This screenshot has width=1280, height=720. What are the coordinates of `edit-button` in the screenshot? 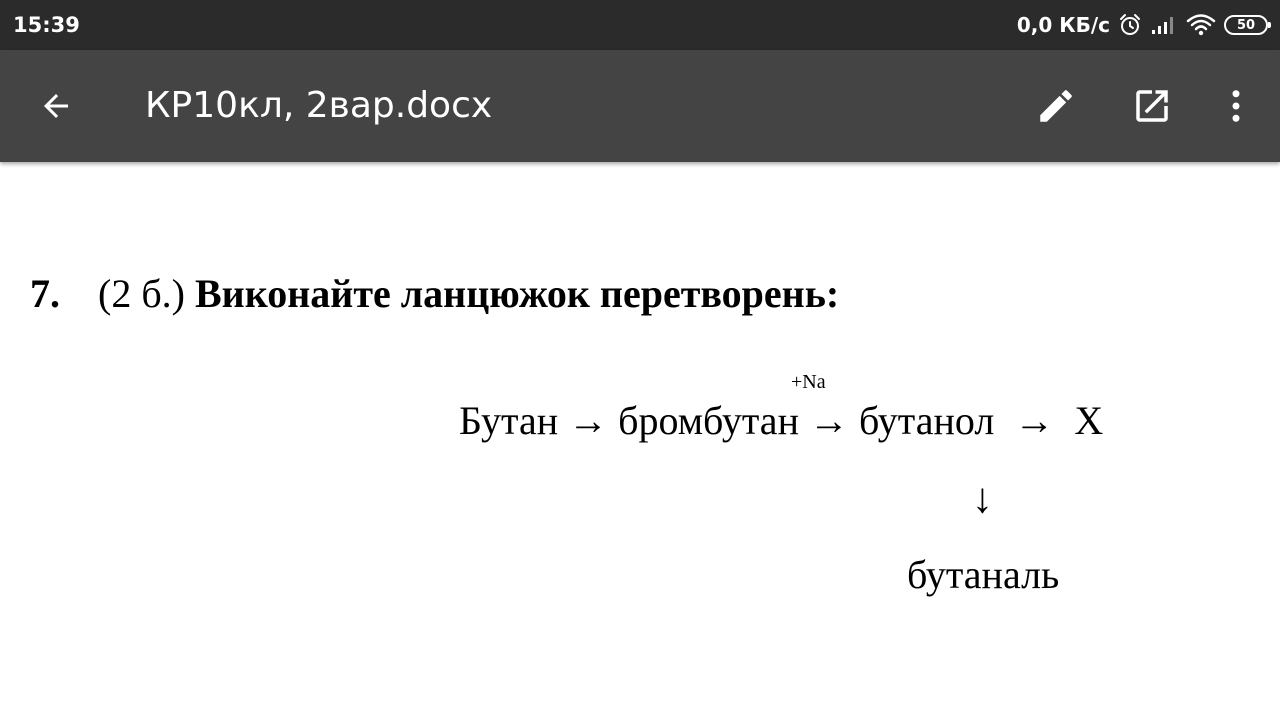 It's located at (1056, 106).